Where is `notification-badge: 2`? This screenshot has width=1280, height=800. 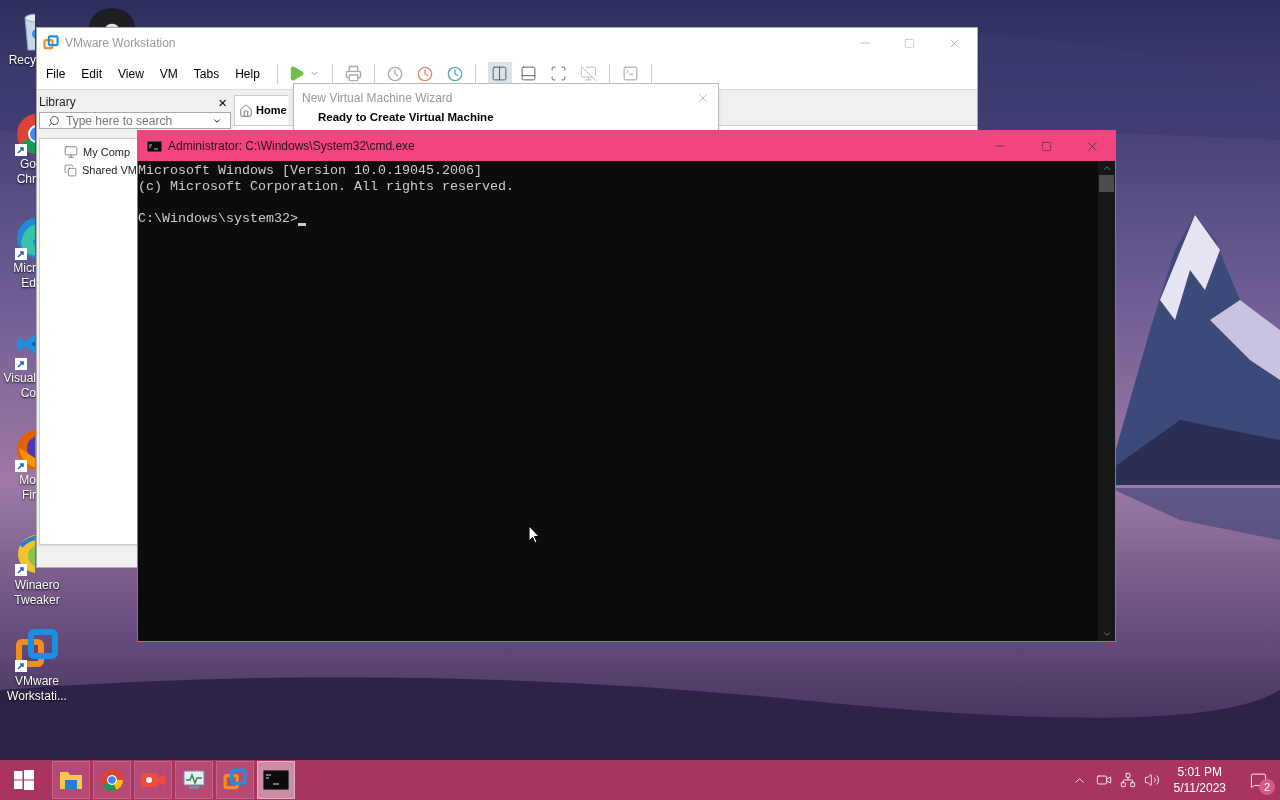 notification-badge: 2 is located at coordinates (1267, 787).